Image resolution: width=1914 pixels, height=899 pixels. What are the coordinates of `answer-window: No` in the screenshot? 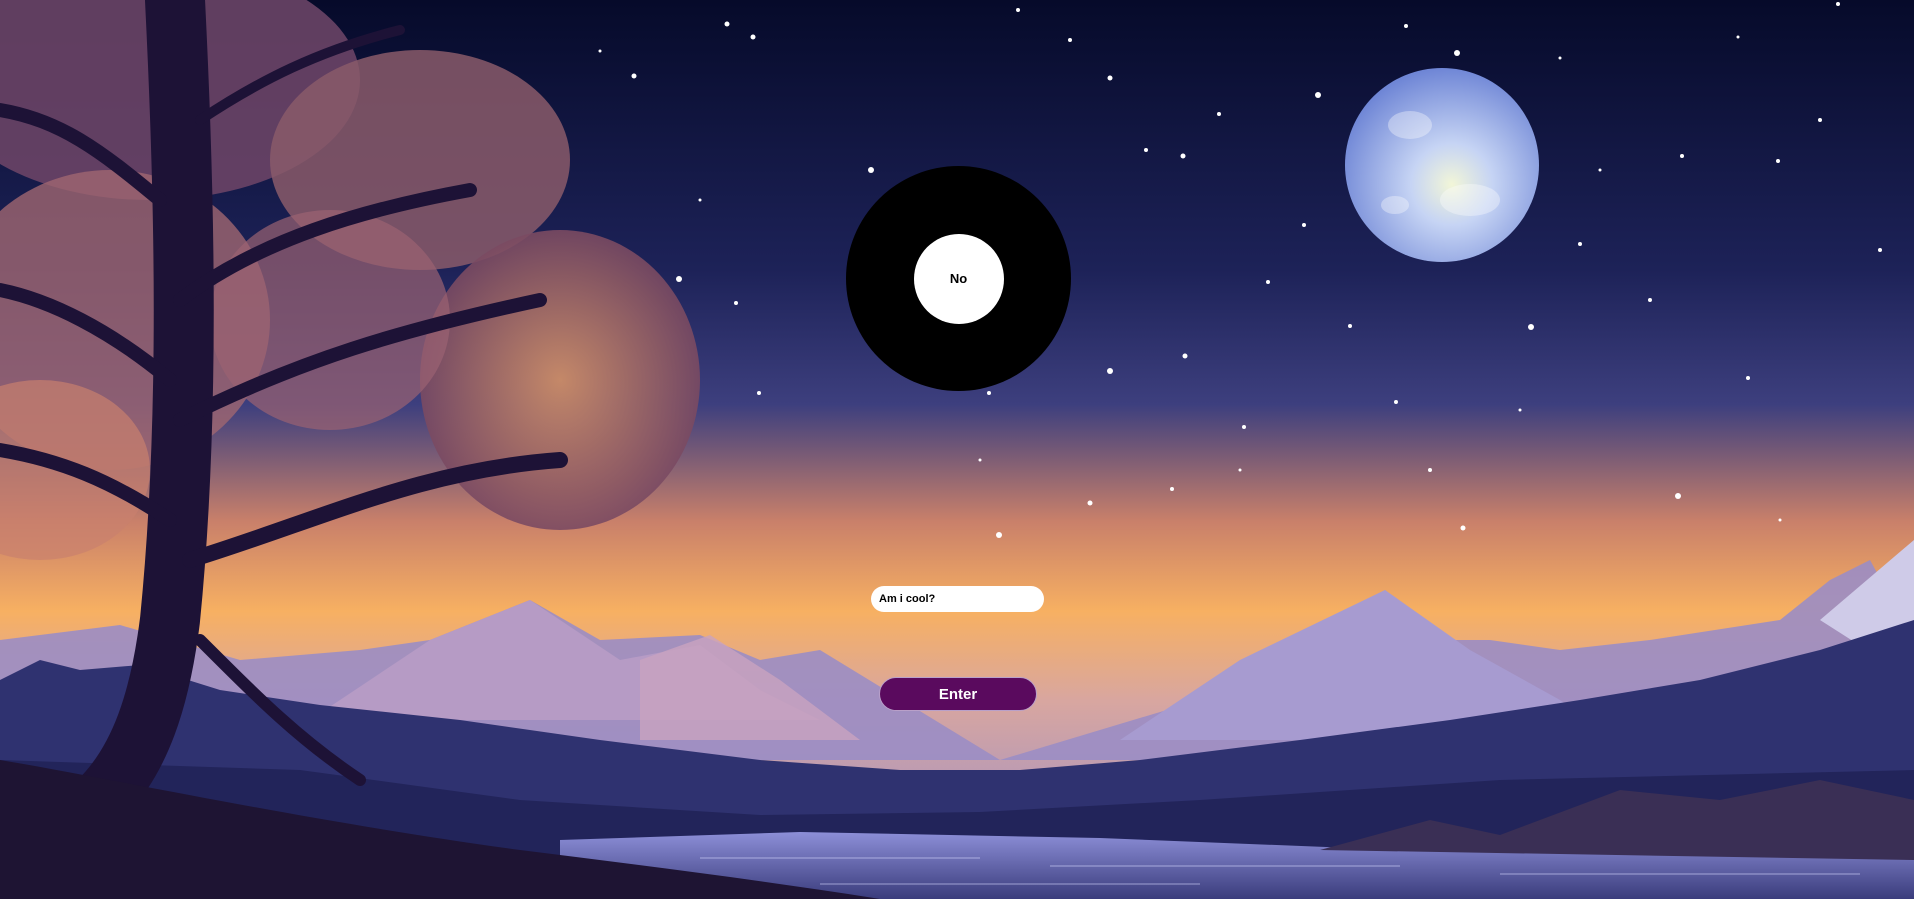 It's located at (958, 278).